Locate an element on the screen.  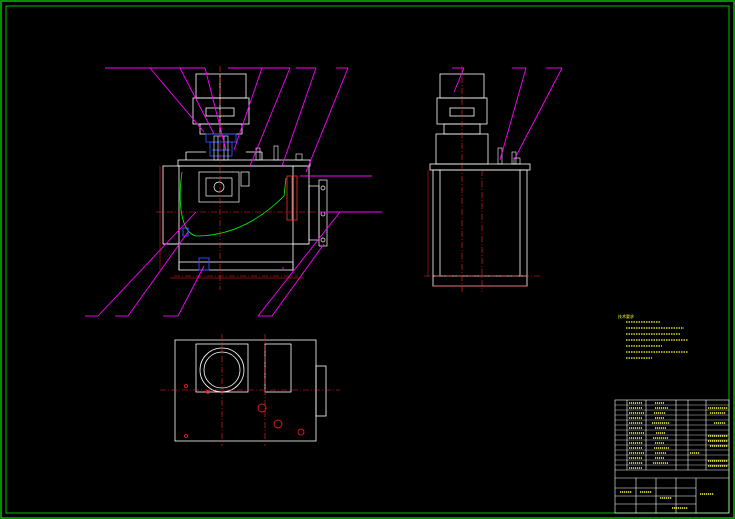
front-side-flange is located at coordinates (318, 213).